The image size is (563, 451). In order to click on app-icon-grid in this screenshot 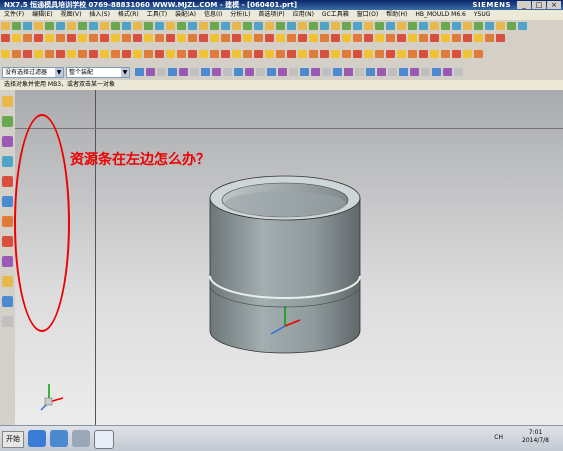, I will do `click(59, 438)`.